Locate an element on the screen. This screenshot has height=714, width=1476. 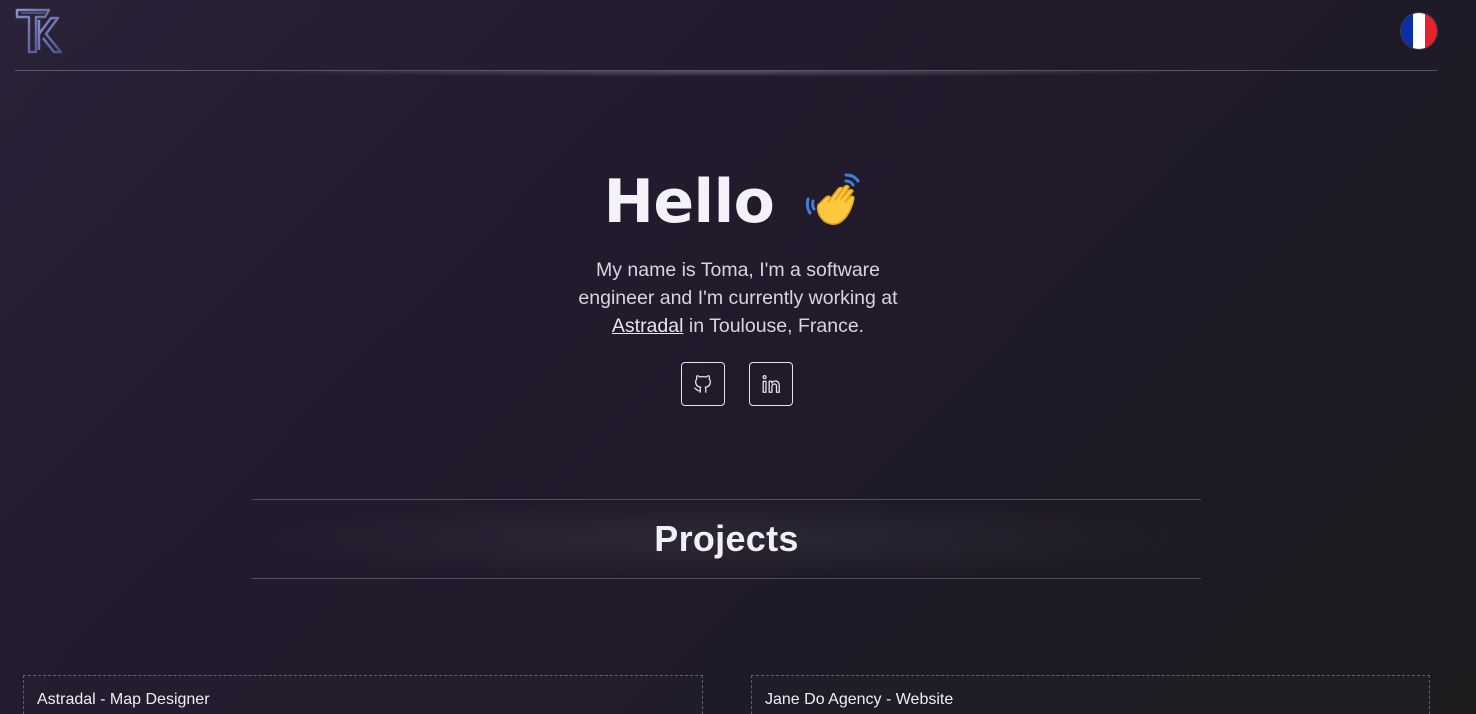
greeting-heading: Hello is located at coordinates (689, 202).